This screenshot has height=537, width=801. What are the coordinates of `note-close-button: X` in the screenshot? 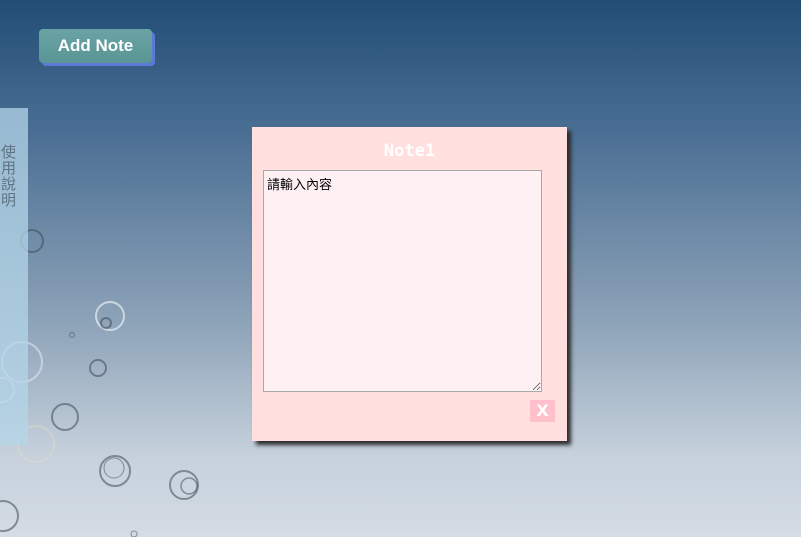 It's located at (542, 411).